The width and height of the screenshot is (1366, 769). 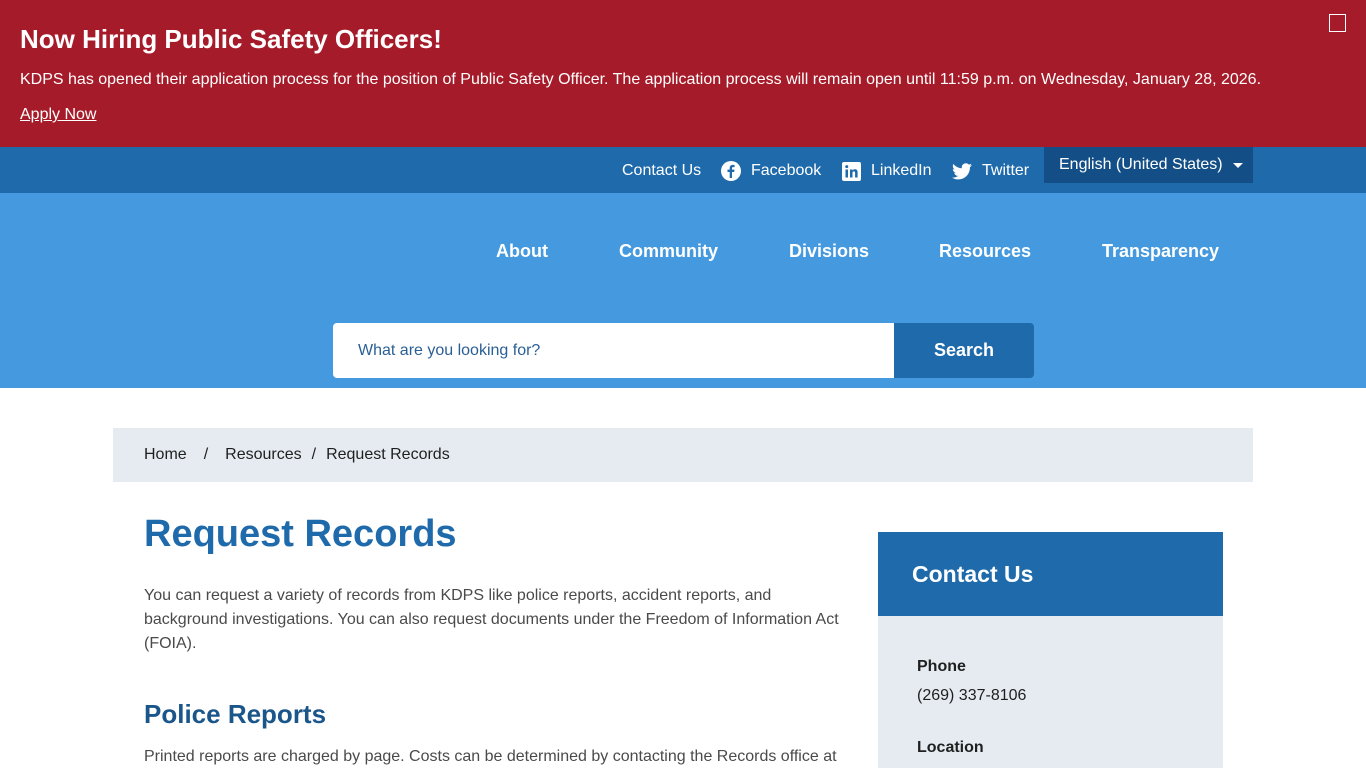 I want to click on contact-sidebar-title: Contact Us, so click(x=1050, y=574).